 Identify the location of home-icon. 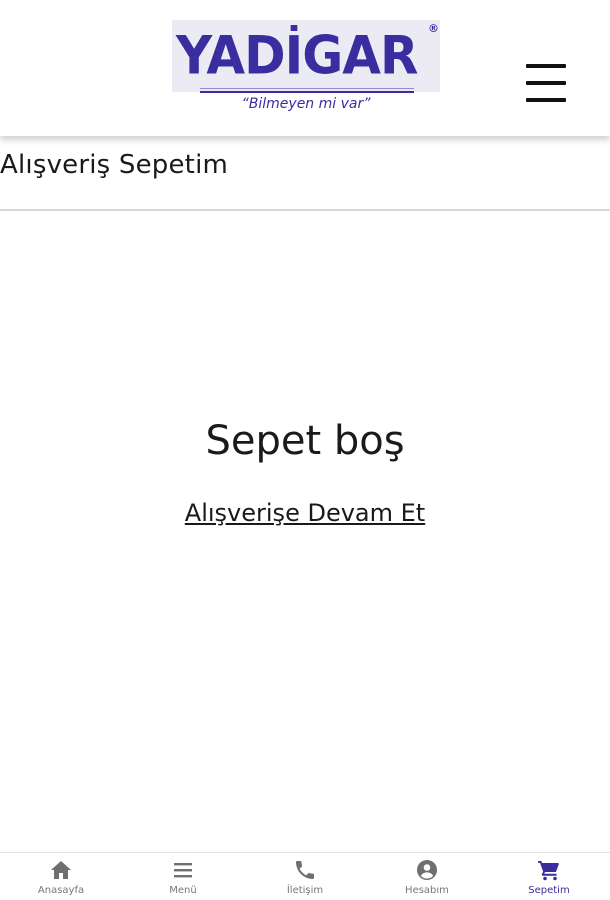
(61, 870).